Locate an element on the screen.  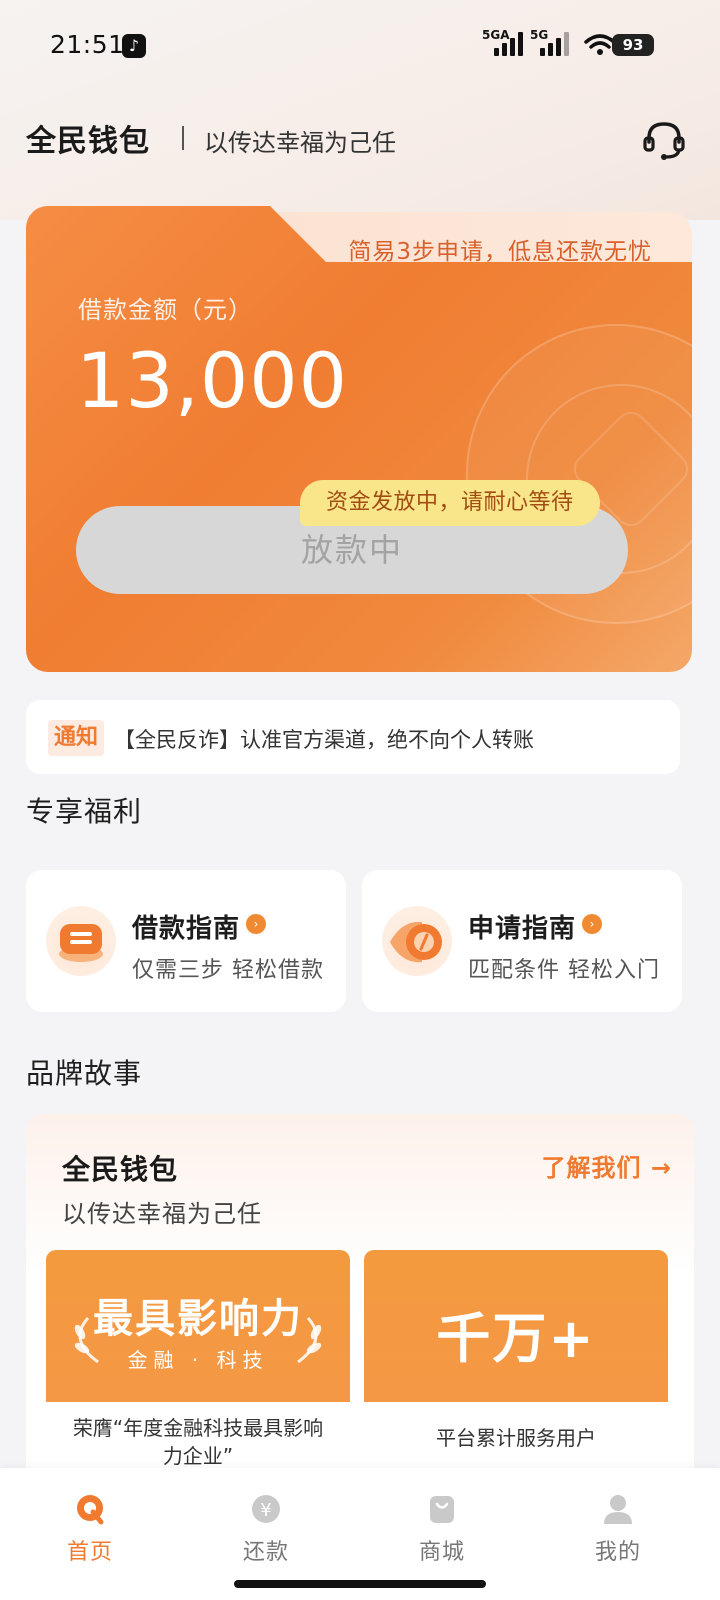
loan-guide-card: 借款指南 › 仅需三步 轻松借款 is located at coordinates (186, 941).